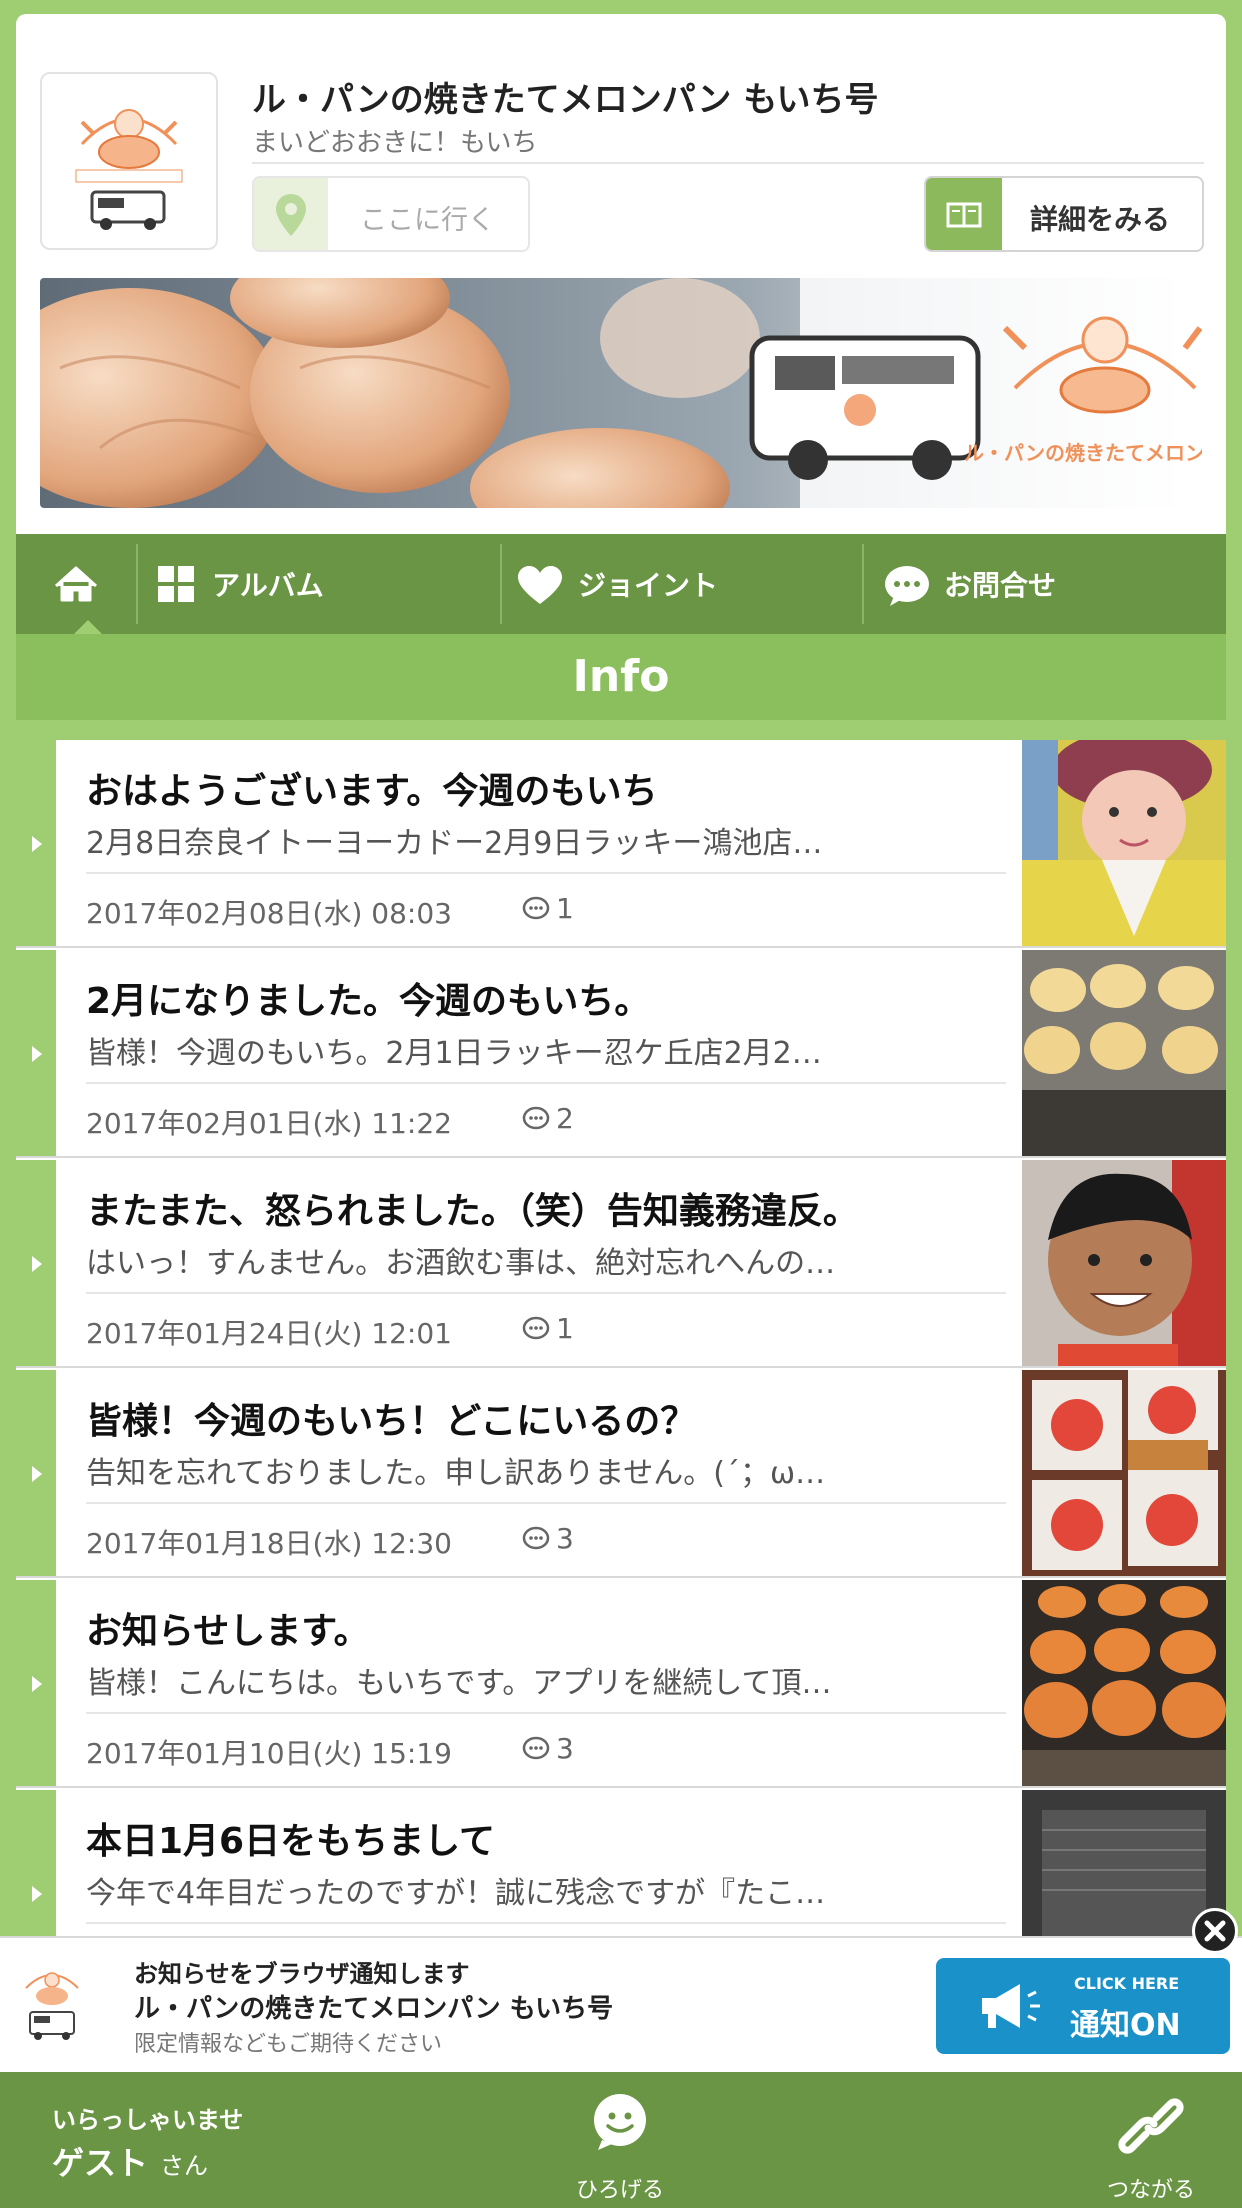  Describe the element at coordinates (129, 161) in the screenshot. I see `shop-logo` at that location.